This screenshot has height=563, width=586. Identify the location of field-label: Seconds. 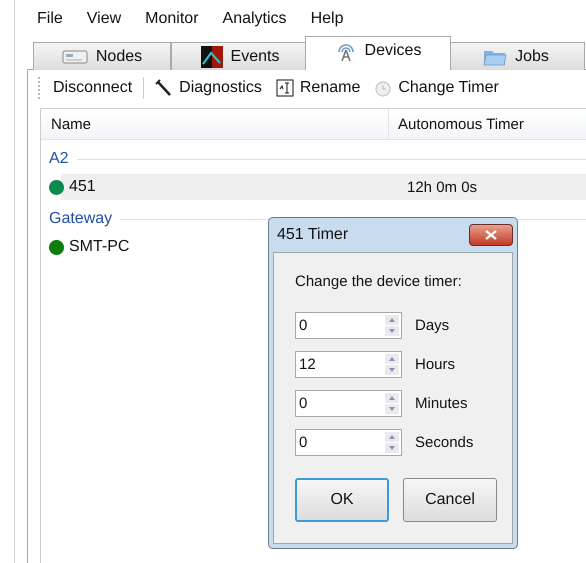
(444, 442).